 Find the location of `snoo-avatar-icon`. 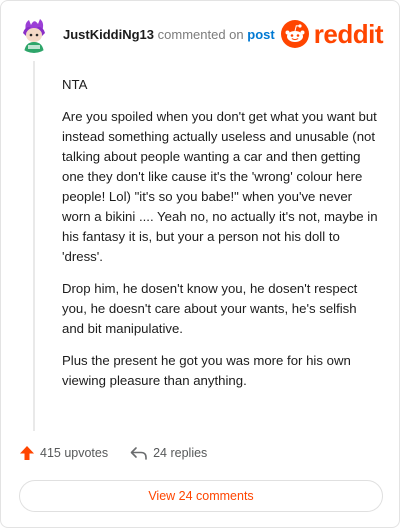

snoo-avatar-icon is located at coordinates (34, 34).